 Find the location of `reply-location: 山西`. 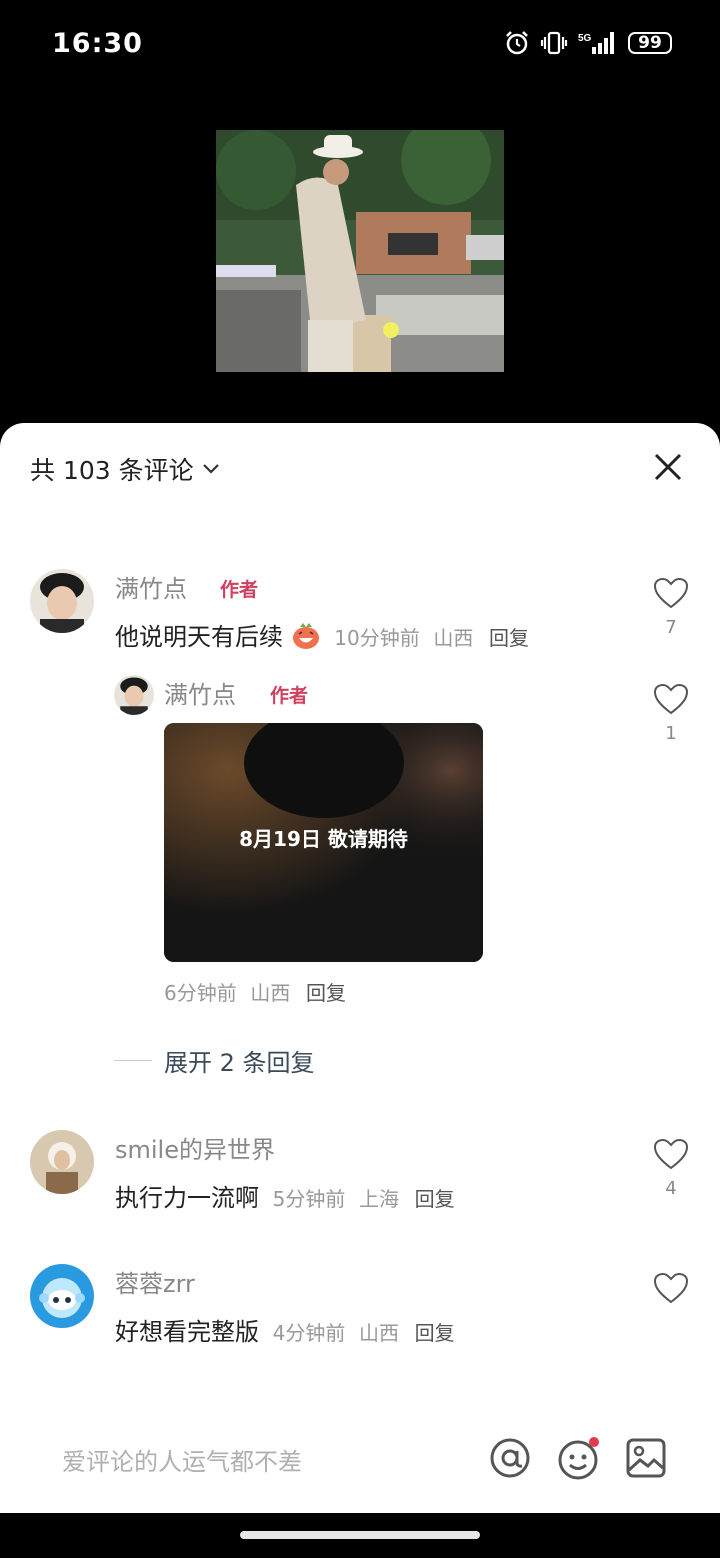

reply-location: 山西 is located at coordinates (270, 993).